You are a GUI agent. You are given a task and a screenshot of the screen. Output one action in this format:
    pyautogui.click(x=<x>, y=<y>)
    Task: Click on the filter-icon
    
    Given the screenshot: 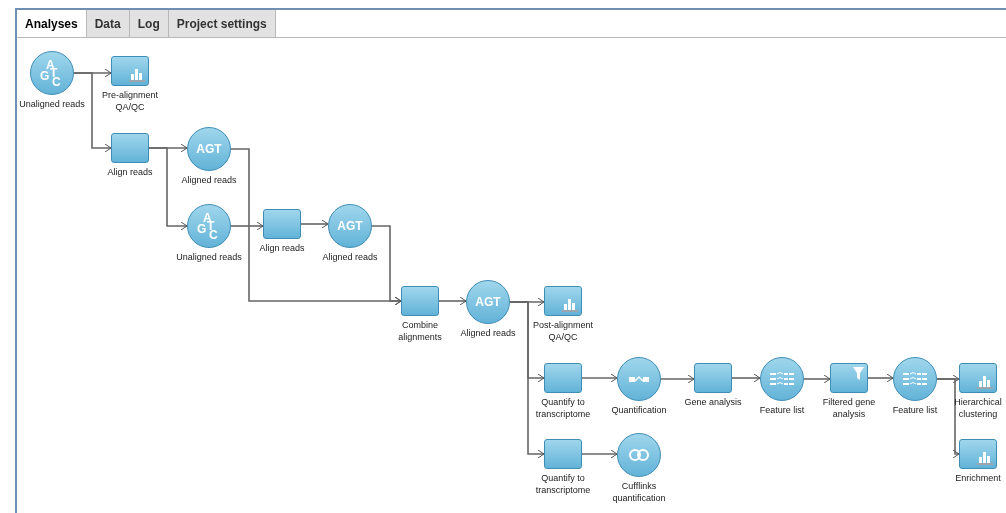 What is the action you would take?
    pyautogui.click(x=858, y=373)
    